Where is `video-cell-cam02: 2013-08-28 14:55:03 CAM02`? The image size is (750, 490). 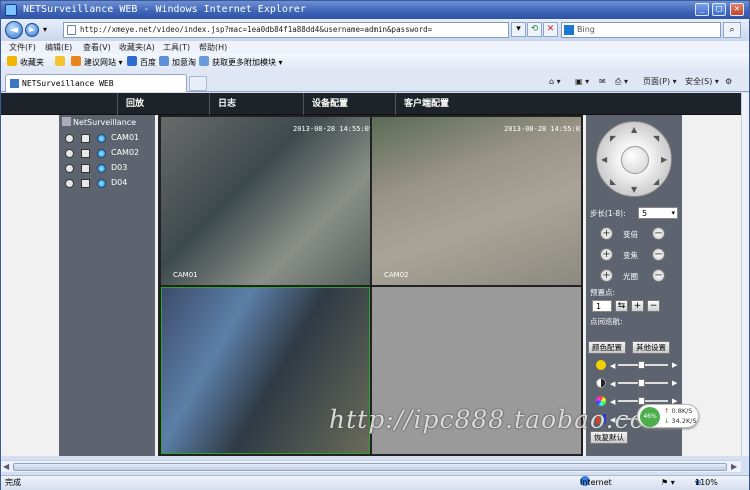
video-cell-cam02: 2013-08-28 14:55:03 CAM02 is located at coordinates (476, 201).